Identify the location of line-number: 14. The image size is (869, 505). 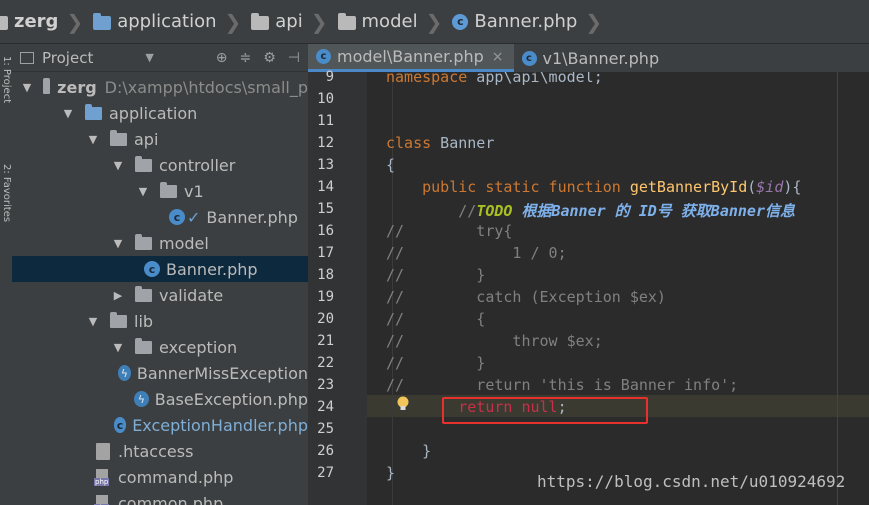
(325, 187).